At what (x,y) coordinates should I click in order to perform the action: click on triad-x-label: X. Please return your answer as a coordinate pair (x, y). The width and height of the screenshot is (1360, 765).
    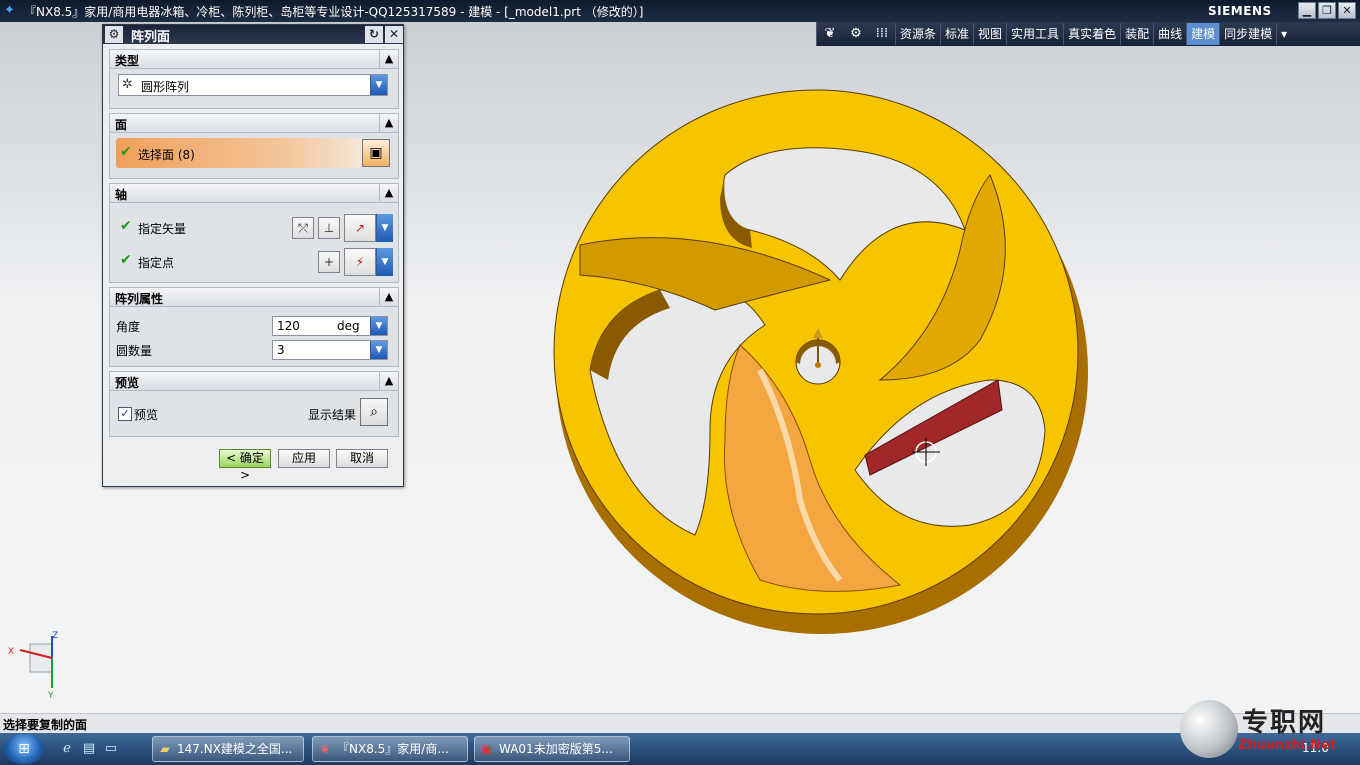
    Looking at the image, I should click on (11, 652).